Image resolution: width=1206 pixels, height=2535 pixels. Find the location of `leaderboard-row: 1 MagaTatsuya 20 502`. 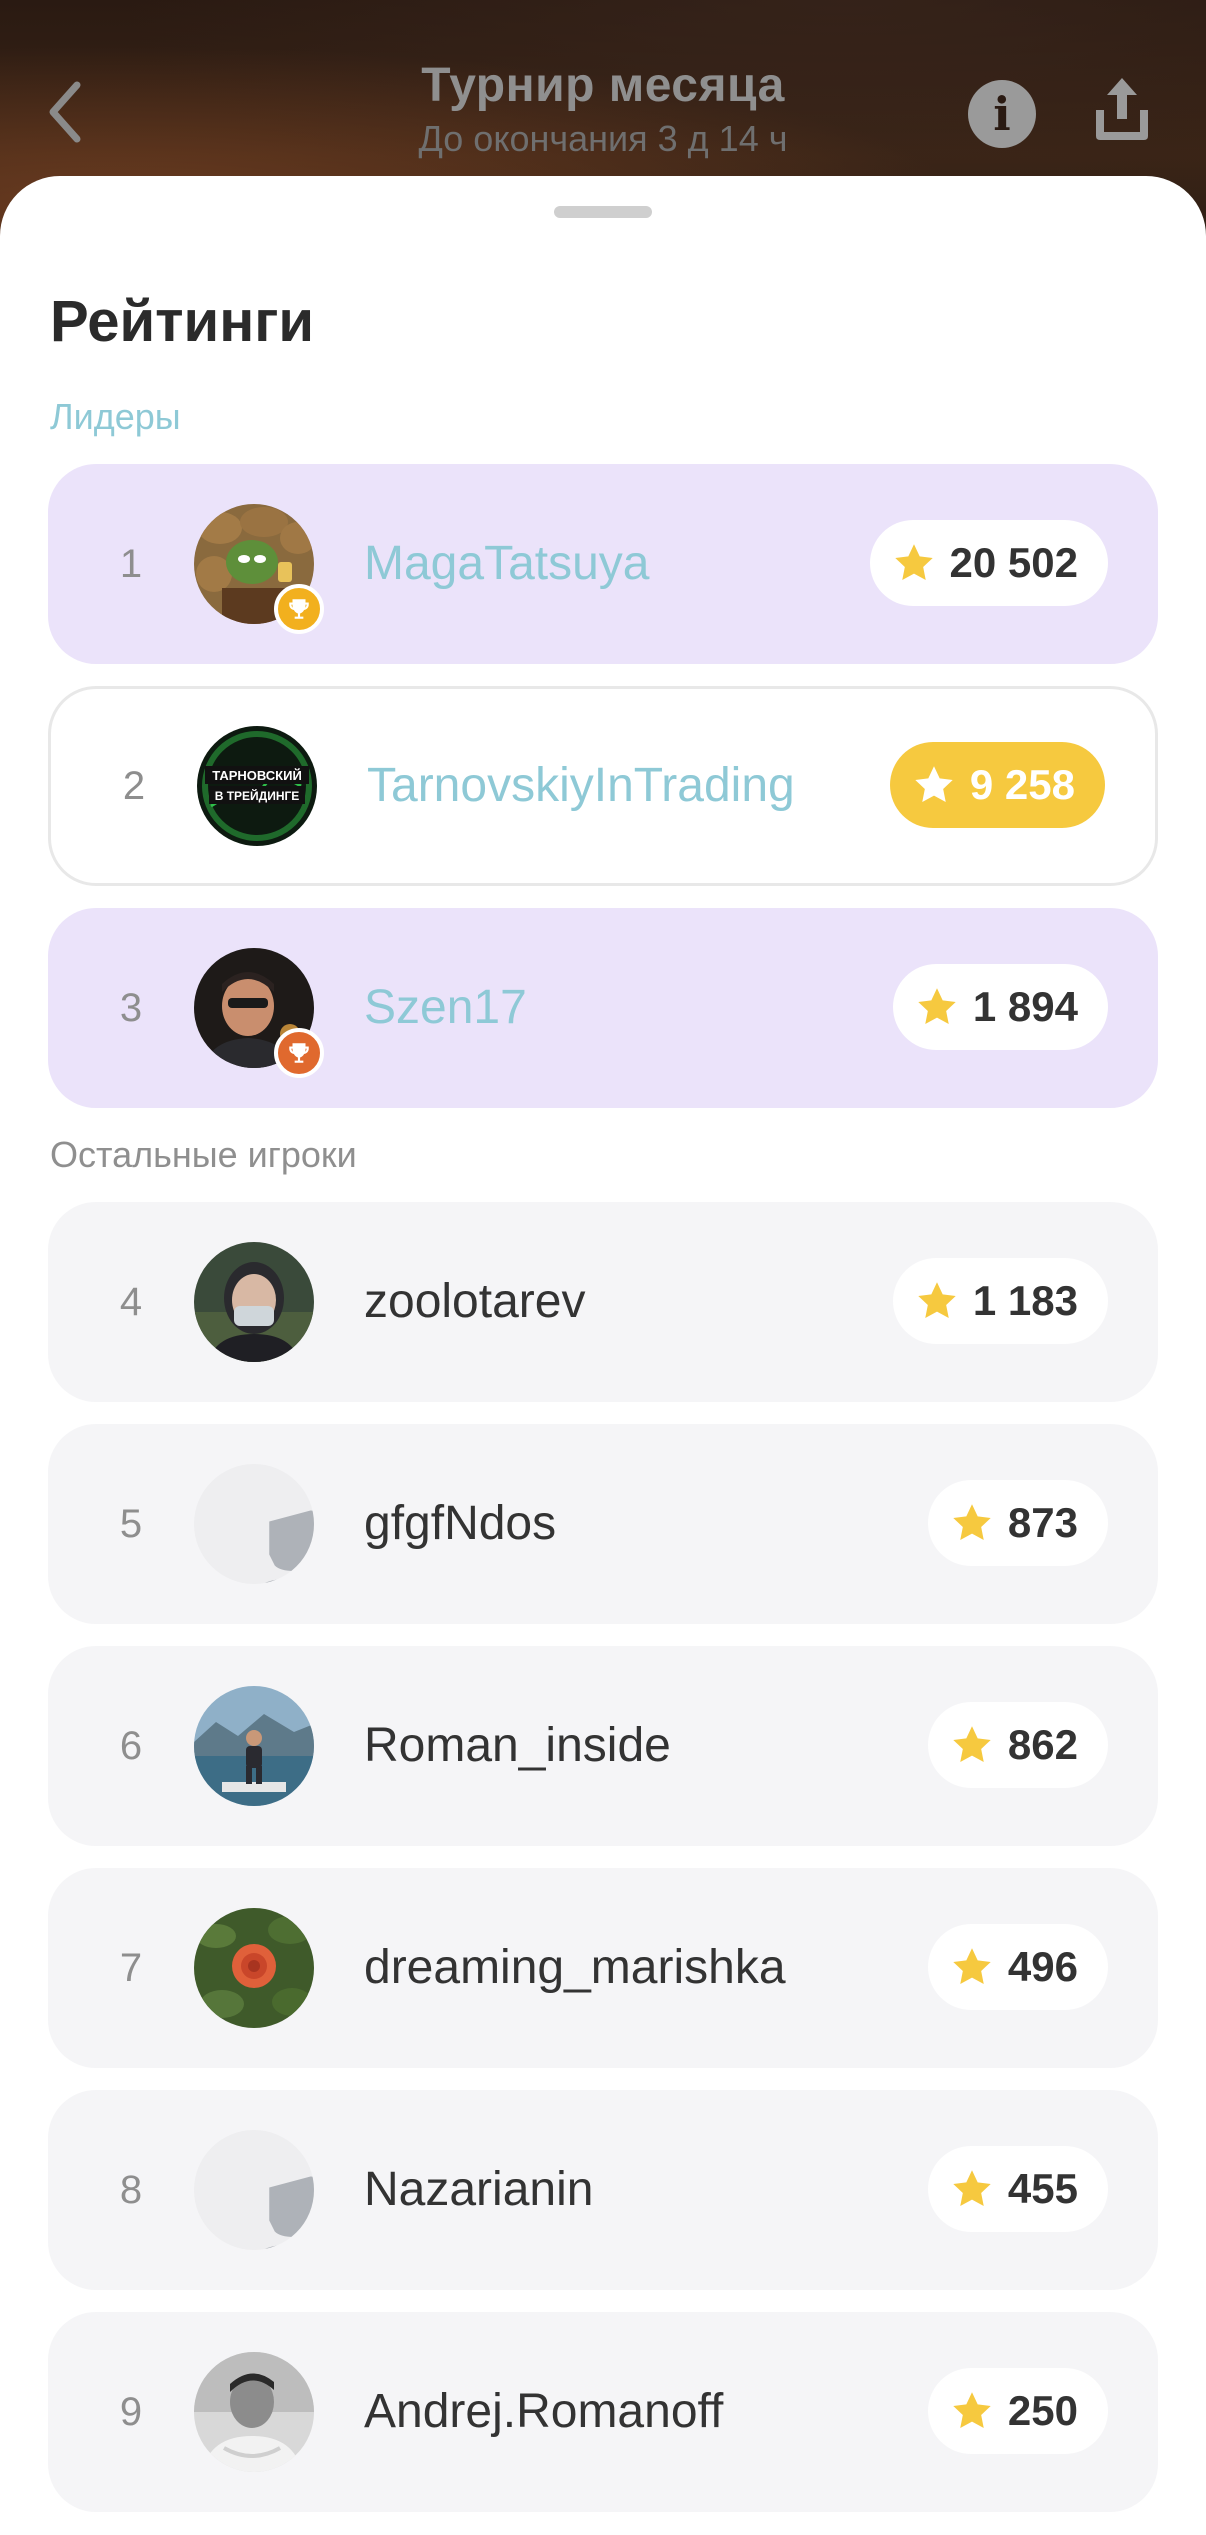

leaderboard-row: 1 MagaTatsuya 20 502 is located at coordinates (603, 564).